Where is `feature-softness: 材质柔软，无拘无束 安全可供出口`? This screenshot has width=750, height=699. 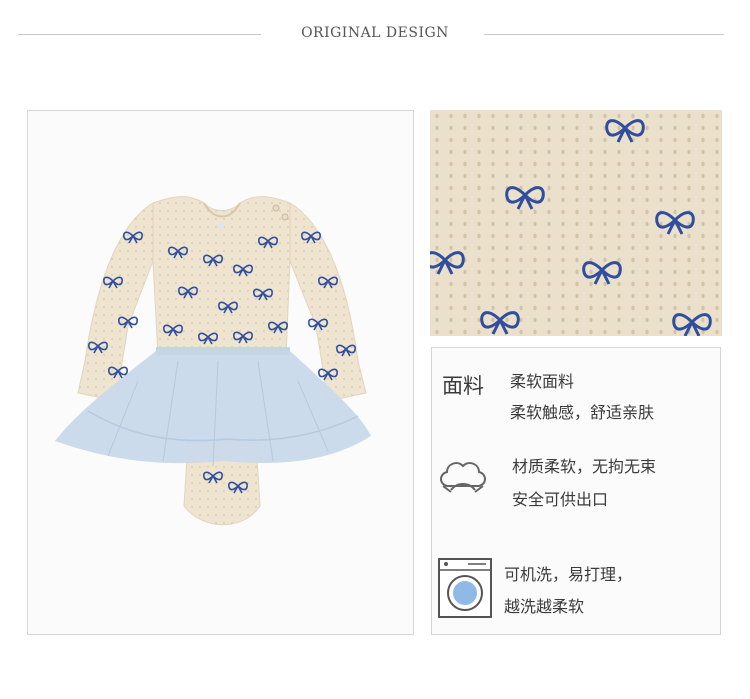 feature-softness: 材质柔软，无拘无束 安全可供出口 is located at coordinates (576, 483).